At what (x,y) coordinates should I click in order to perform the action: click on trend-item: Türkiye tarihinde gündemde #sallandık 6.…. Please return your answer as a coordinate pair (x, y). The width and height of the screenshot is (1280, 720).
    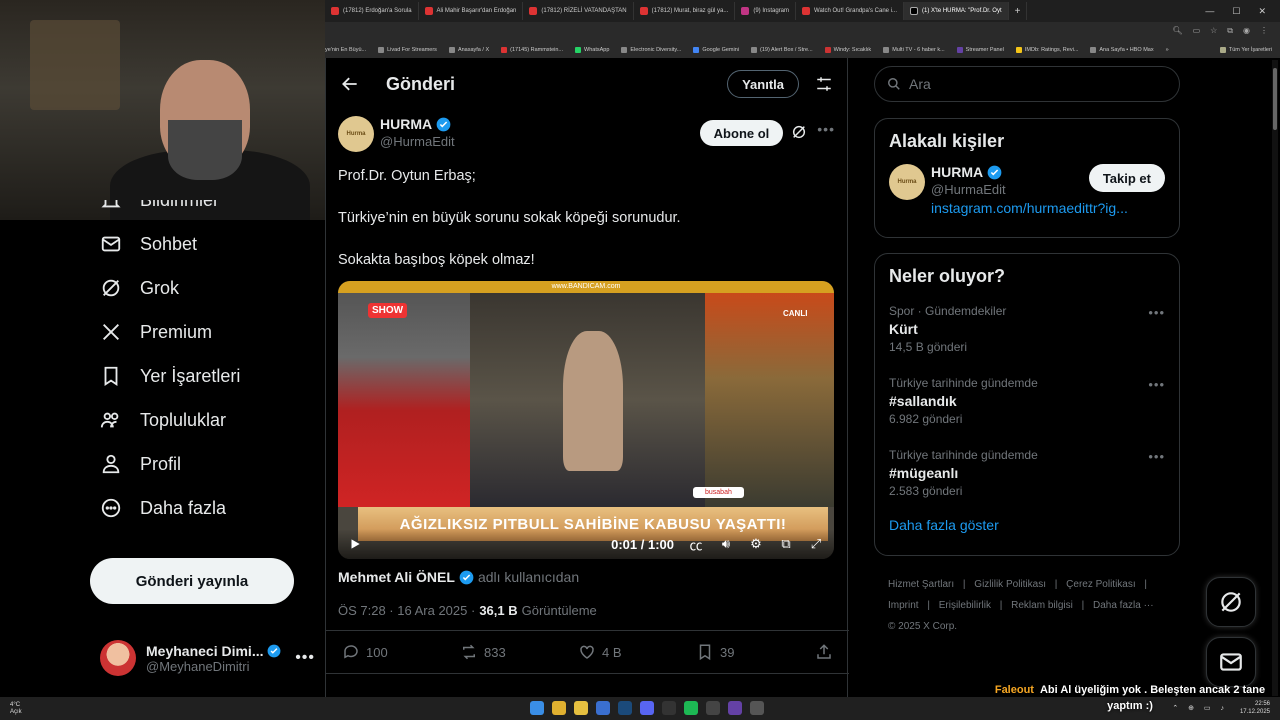
    Looking at the image, I should click on (1027, 401).